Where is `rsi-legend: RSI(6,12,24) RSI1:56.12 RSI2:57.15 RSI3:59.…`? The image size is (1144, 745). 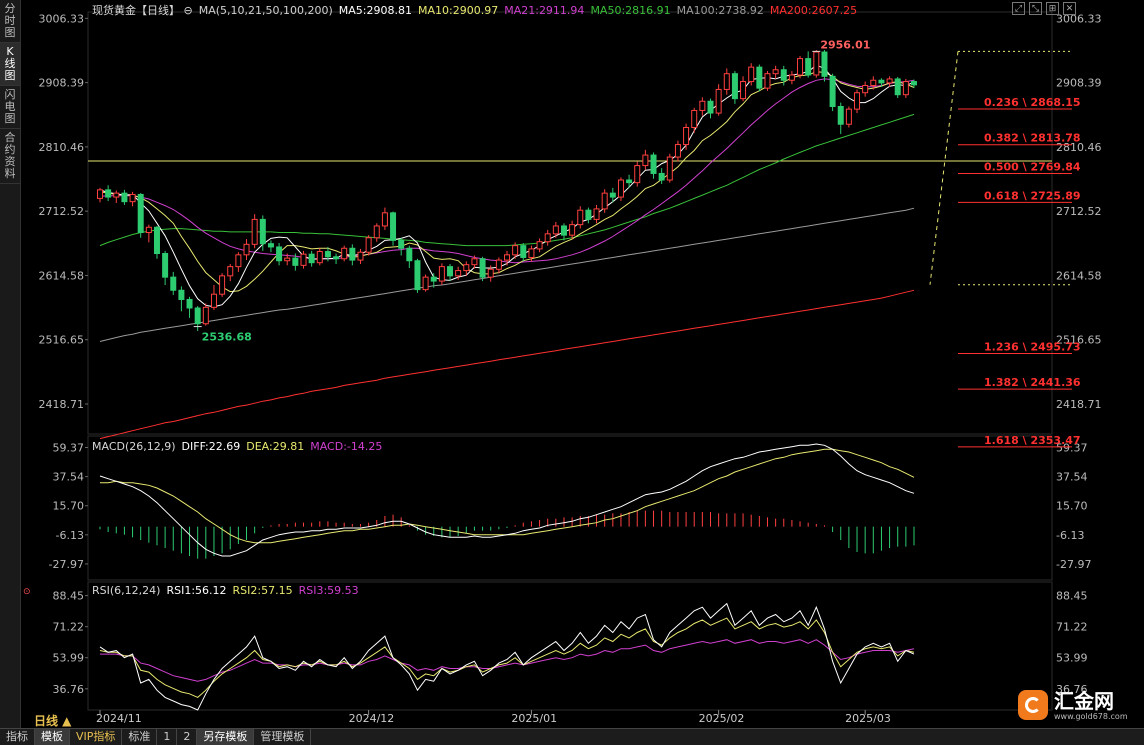 rsi-legend: RSI(6,12,24) RSI1:56.12 RSI2:57.15 RSI3:59.… is located at coordinates (225, 590).